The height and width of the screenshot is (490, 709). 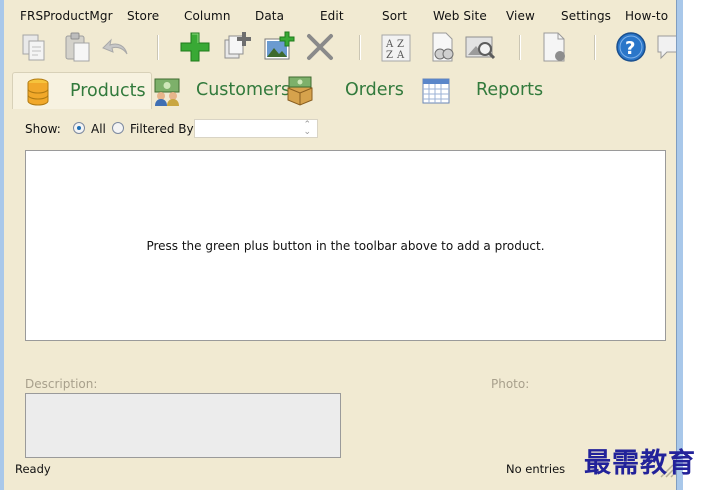 I want to click on tab-customers-label: Customers, so click(x=243, y=90).